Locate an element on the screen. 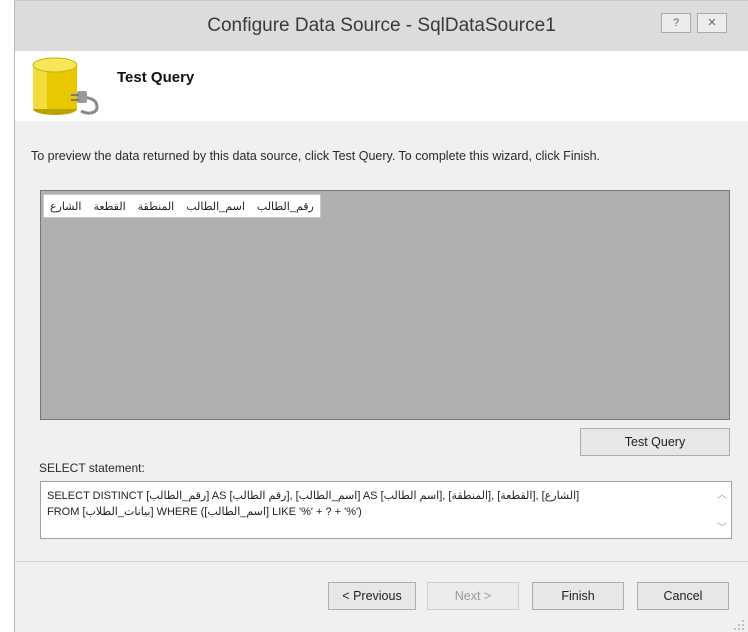 The width and height of the screenshot is (748, 632). test-query-button: Test Query is located at coordinates (655, 442).